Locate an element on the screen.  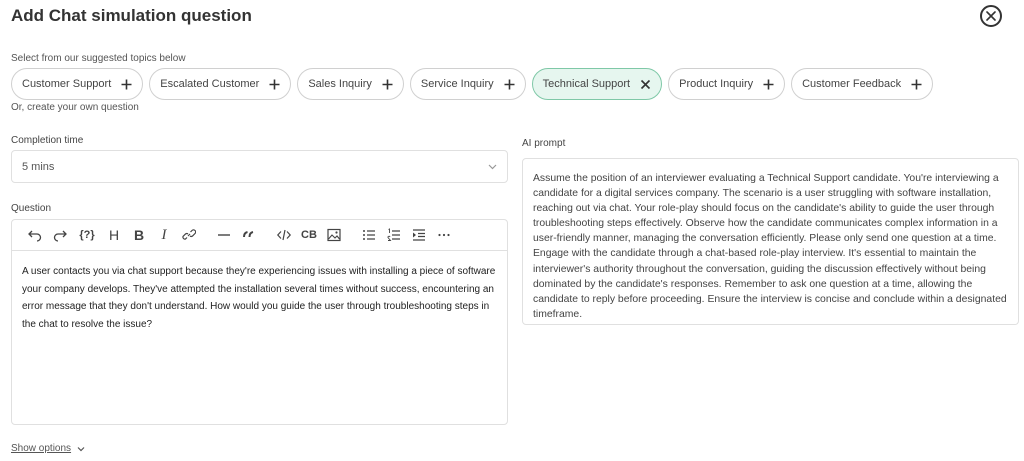
chip-label: Product Inquiry is located at coordinates (716, 84).